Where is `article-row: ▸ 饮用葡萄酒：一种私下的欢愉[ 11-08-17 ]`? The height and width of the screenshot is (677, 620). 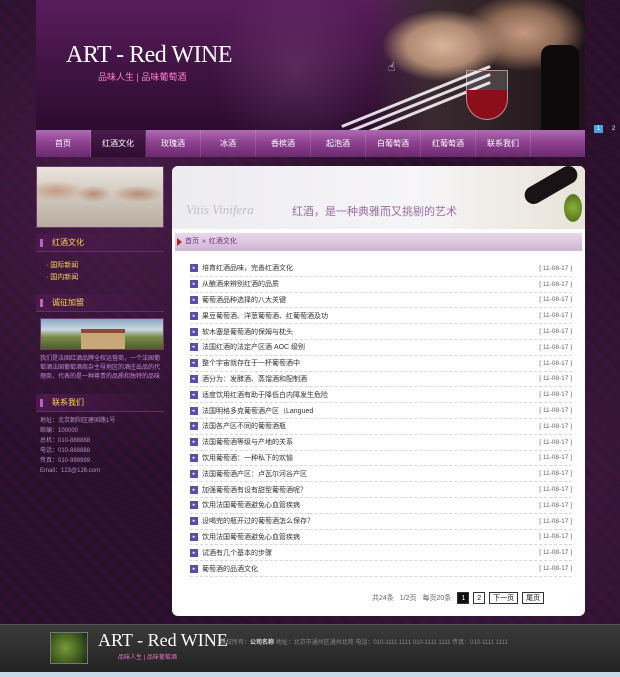 article-row: ▸ 饮用葡萄酒：一种私下的欢愉[ 11-08-17 ] is located at coordinates (381, 459).